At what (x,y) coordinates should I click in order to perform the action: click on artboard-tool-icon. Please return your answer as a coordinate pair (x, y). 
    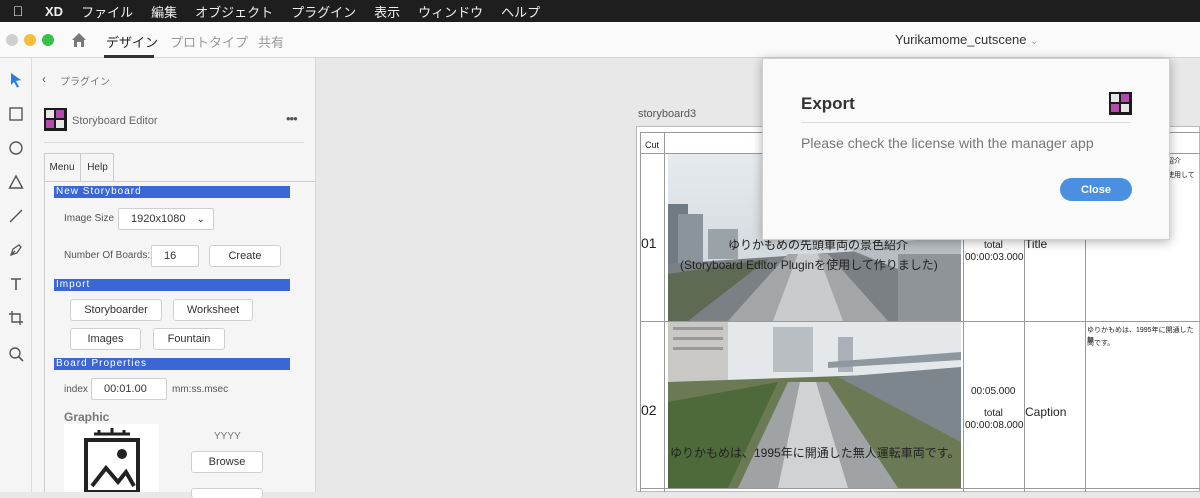
    Looking at the image, I should click on (16, 318).